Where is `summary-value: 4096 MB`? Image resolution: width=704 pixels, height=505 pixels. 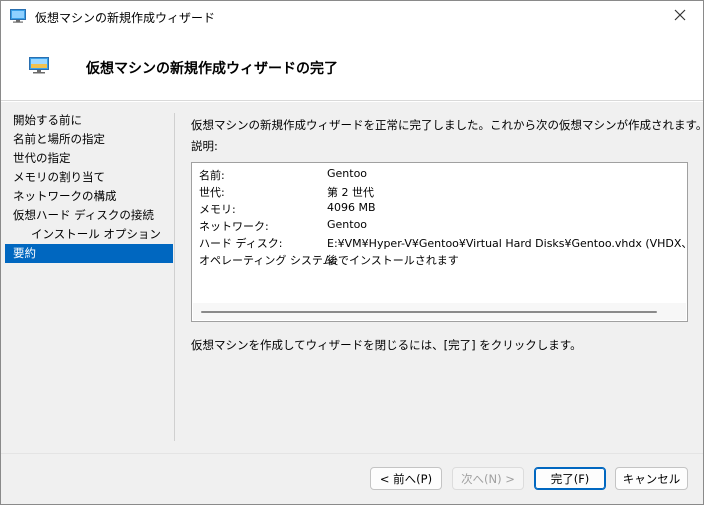 summary-value: 4096 MB is located at coordinates (351, 207).